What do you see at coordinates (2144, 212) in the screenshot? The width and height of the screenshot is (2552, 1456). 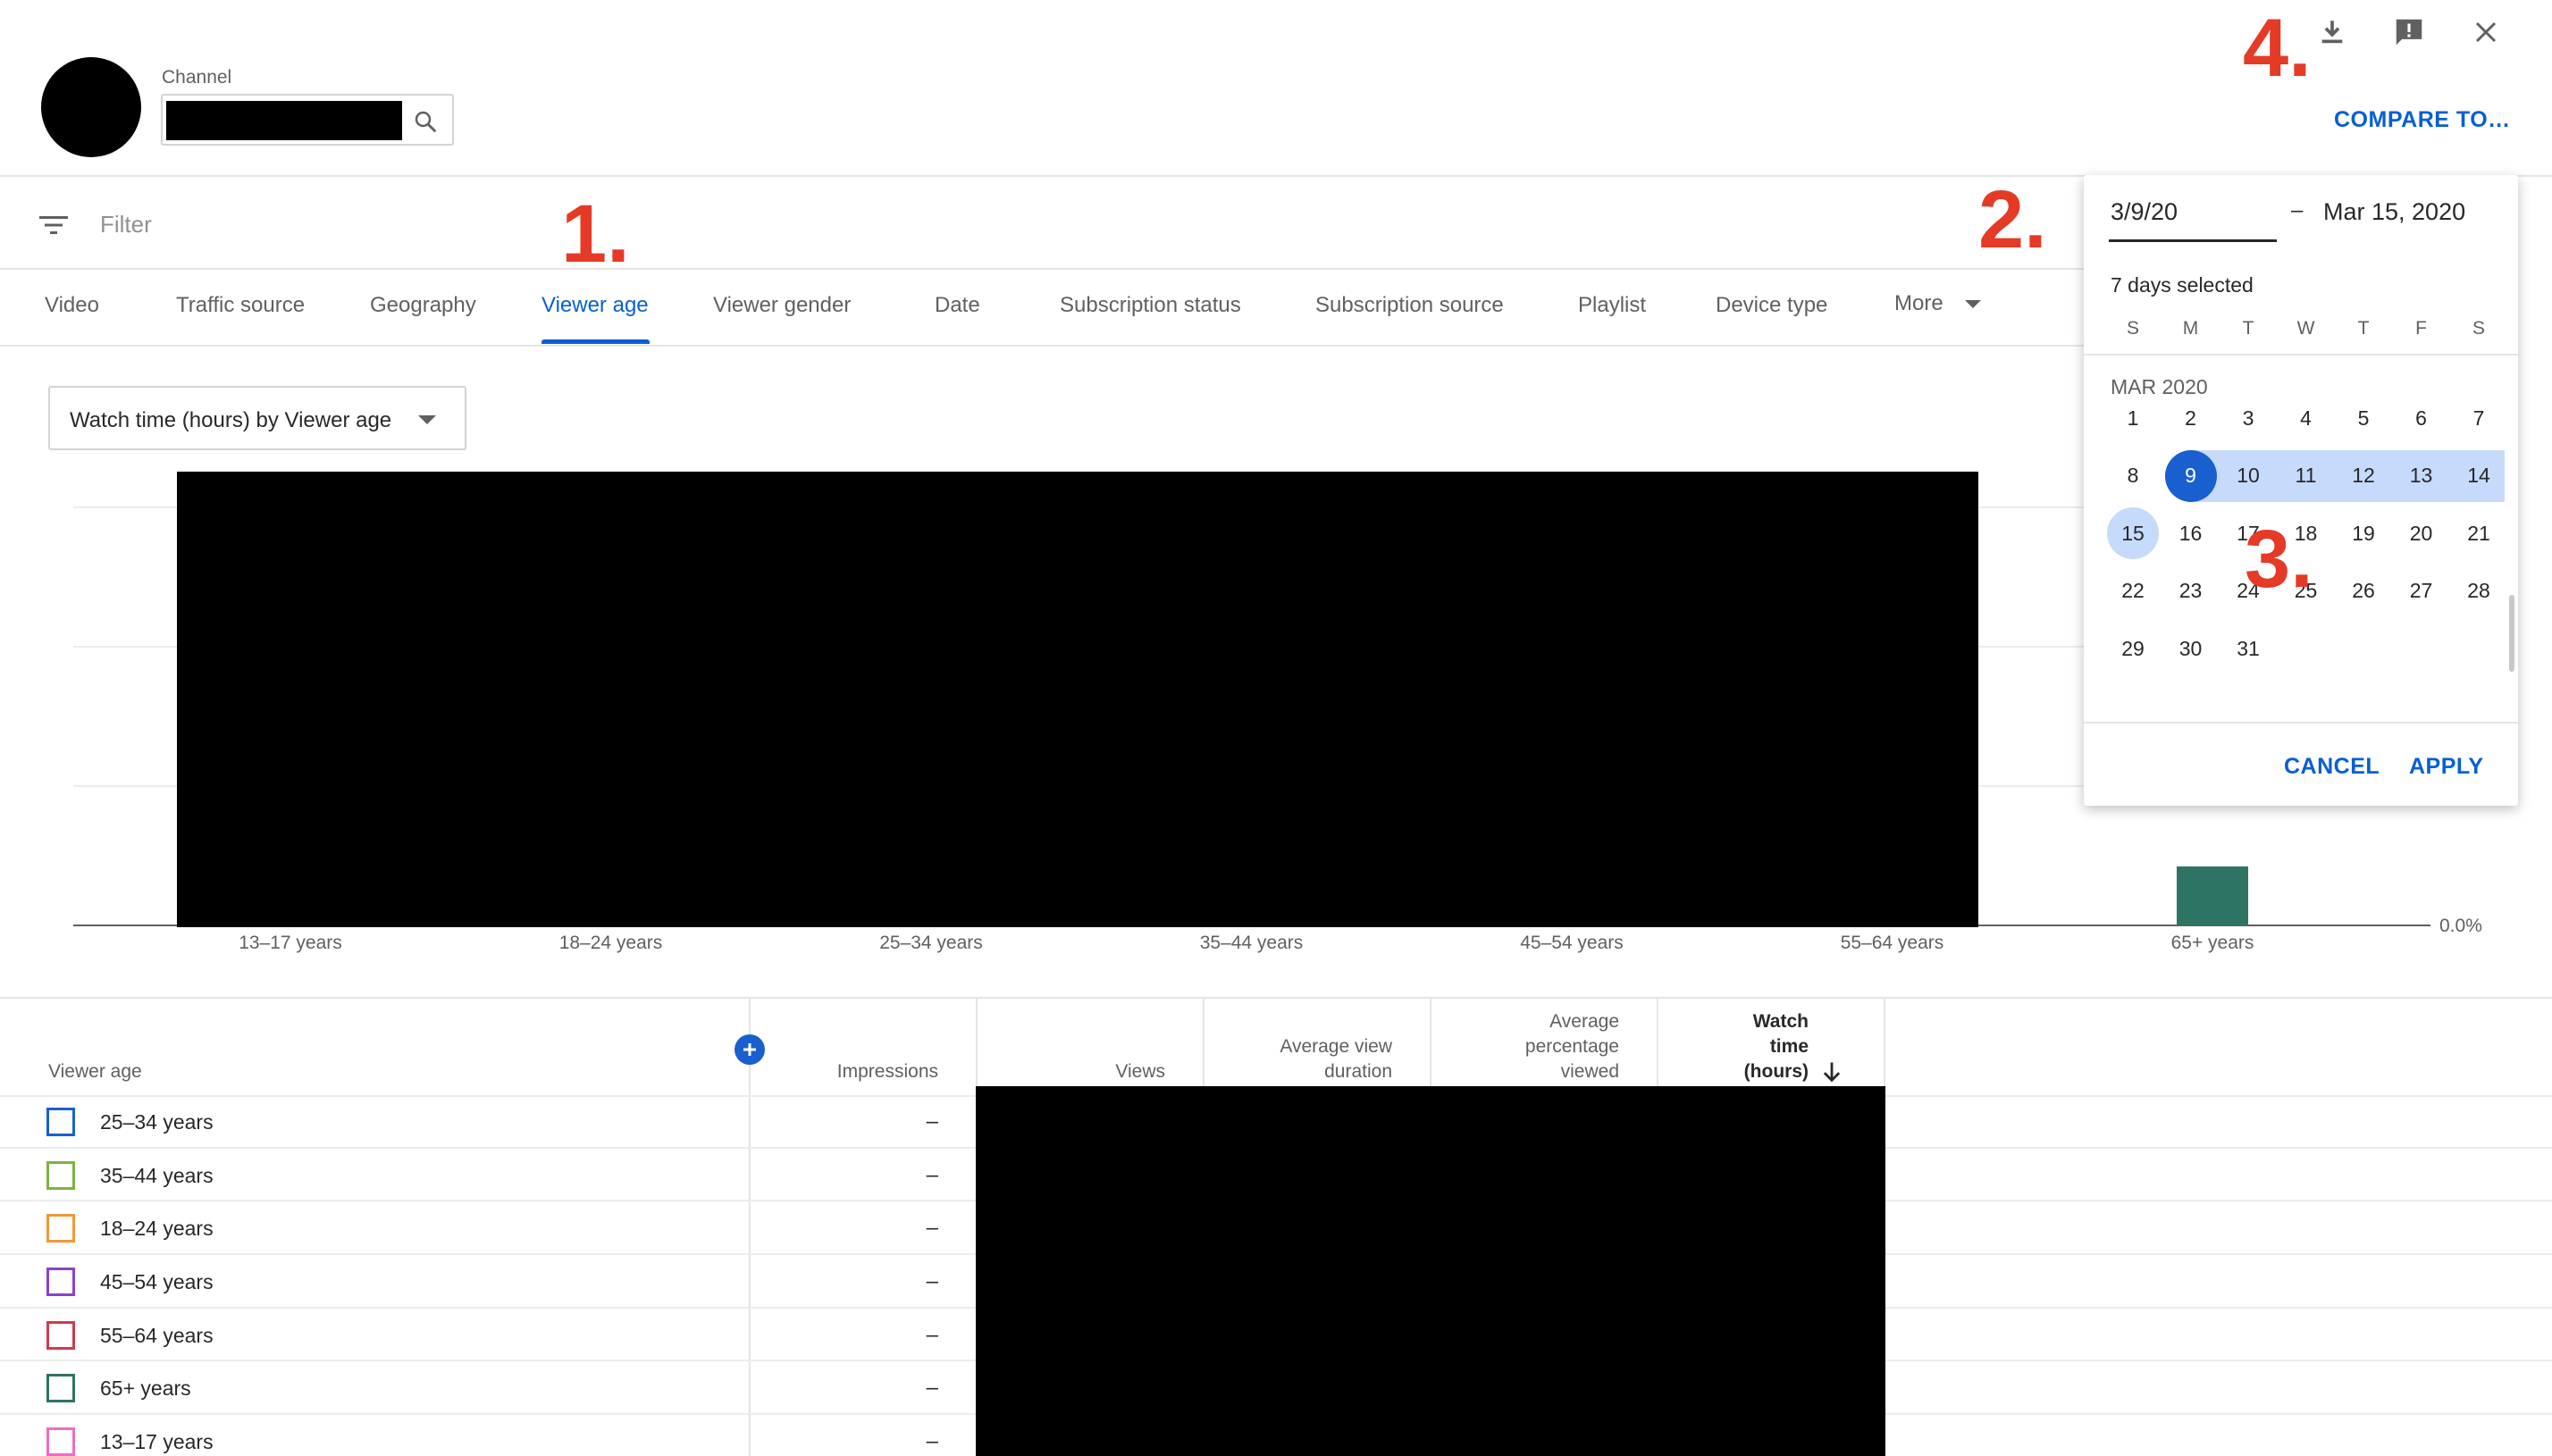 I see `start-date-input: 3/9/20` at bounding box center [2144, 212].